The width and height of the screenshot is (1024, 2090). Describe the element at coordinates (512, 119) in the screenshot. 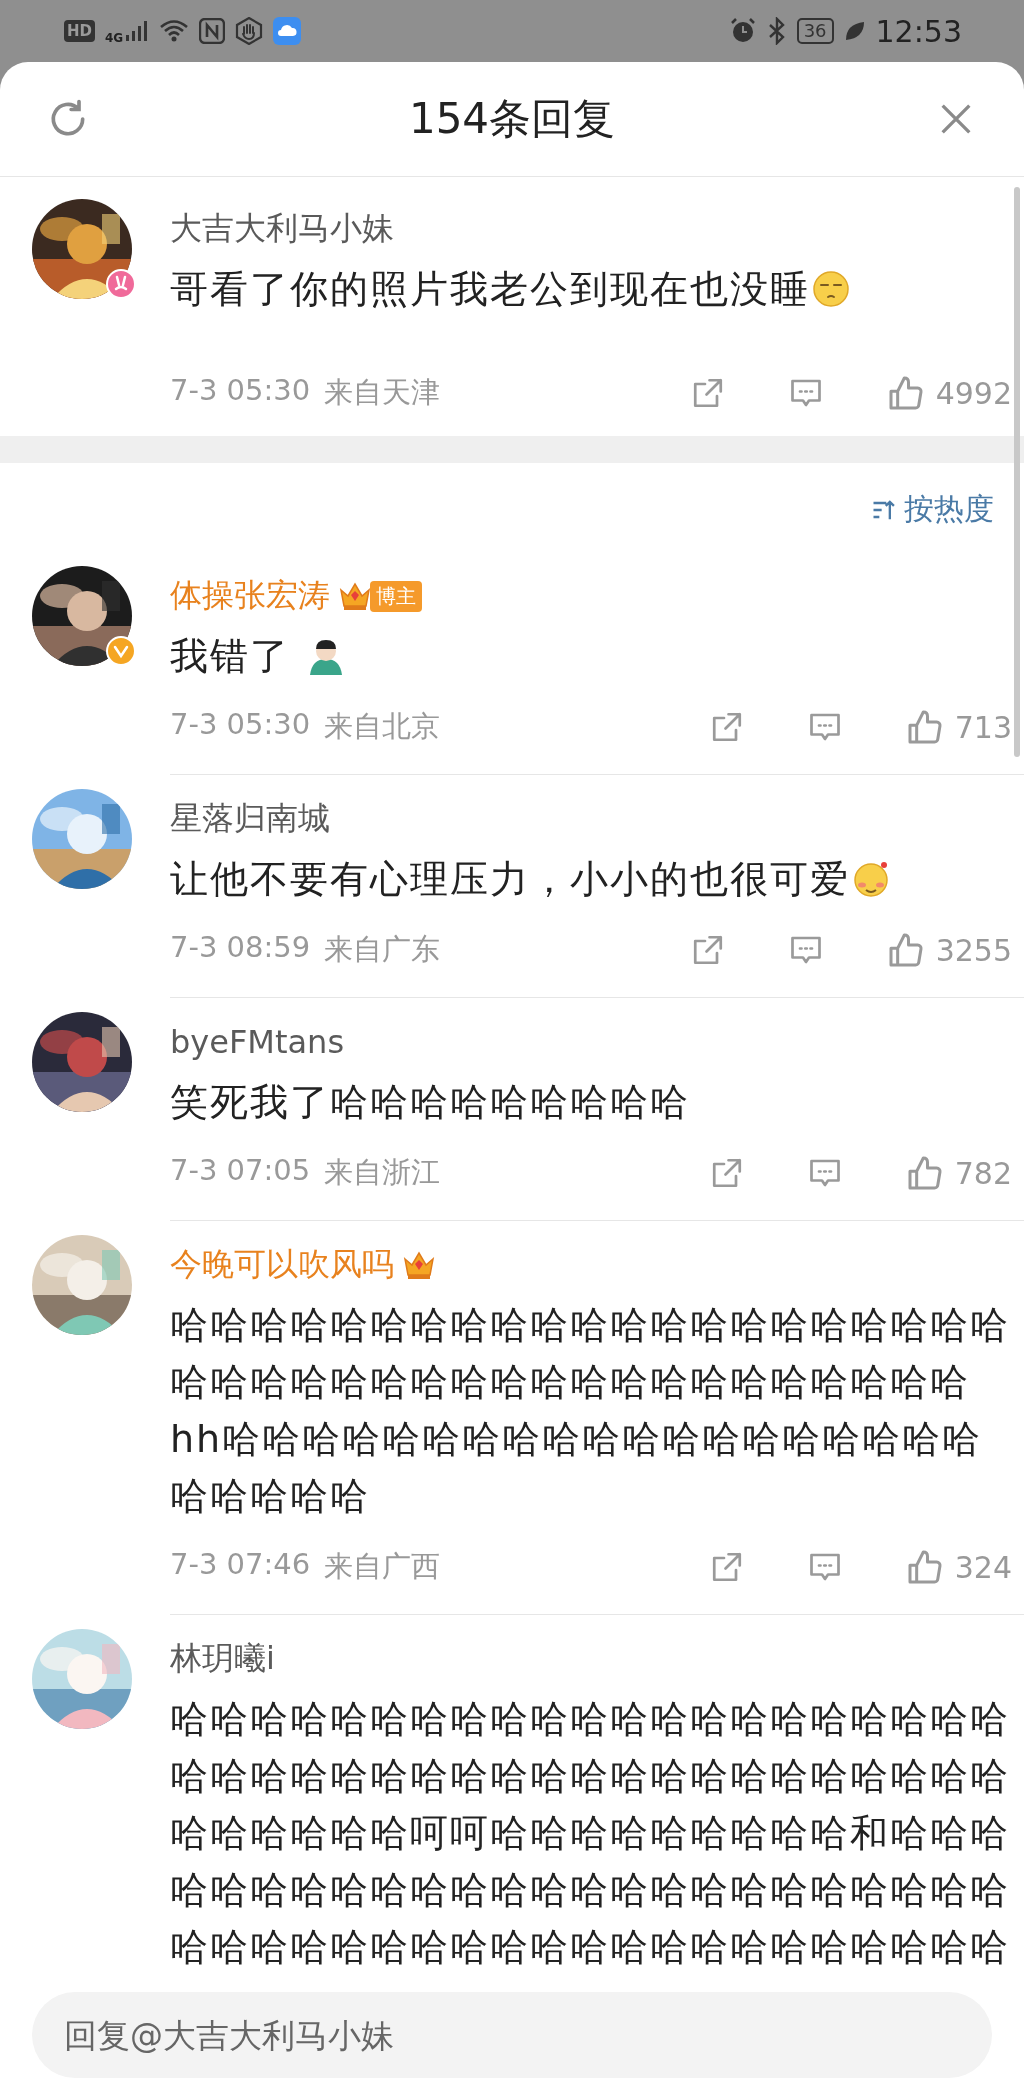

I see `panel-title: 154条回复` at that location.